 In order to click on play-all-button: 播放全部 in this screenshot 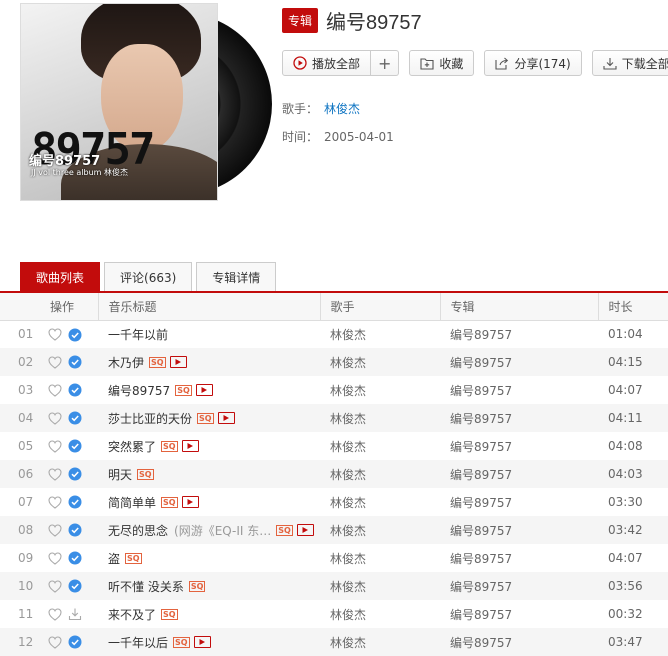, I will do `click(327, 63)`.